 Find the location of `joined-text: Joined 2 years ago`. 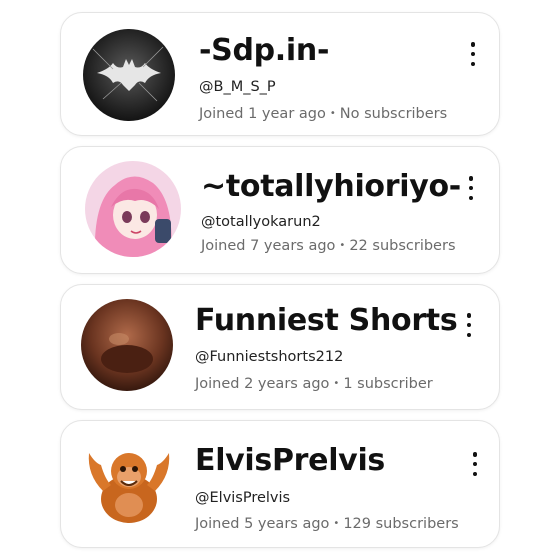

joined-text: Joined 2 years ago is located at coordinates (262, 384).